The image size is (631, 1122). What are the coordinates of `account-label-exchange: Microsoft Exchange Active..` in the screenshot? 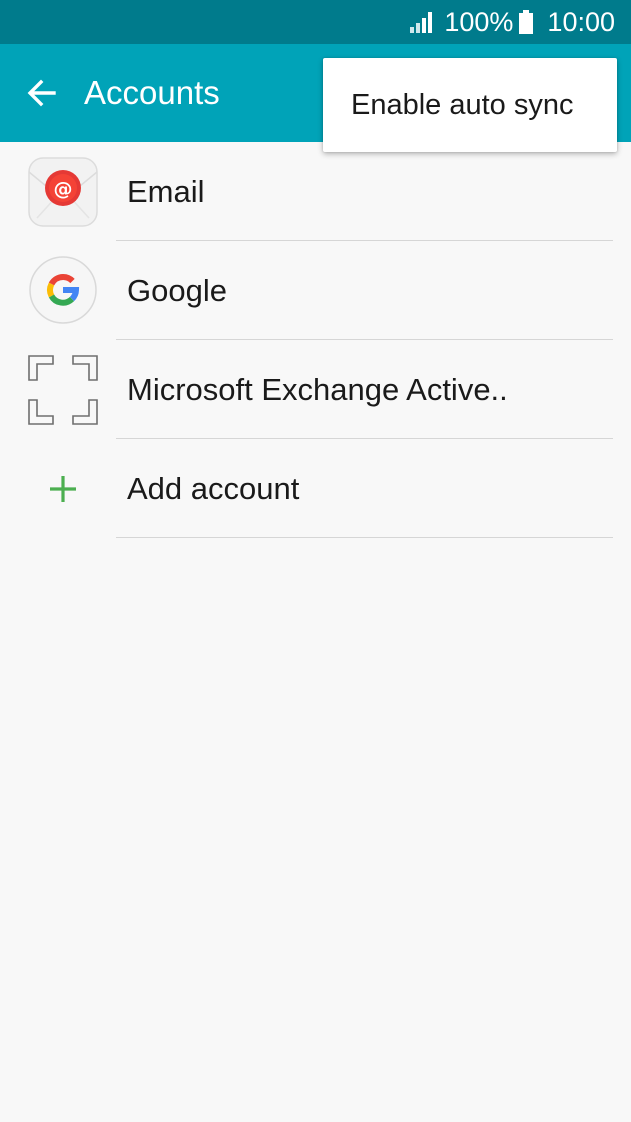 It's located at (317, 389).